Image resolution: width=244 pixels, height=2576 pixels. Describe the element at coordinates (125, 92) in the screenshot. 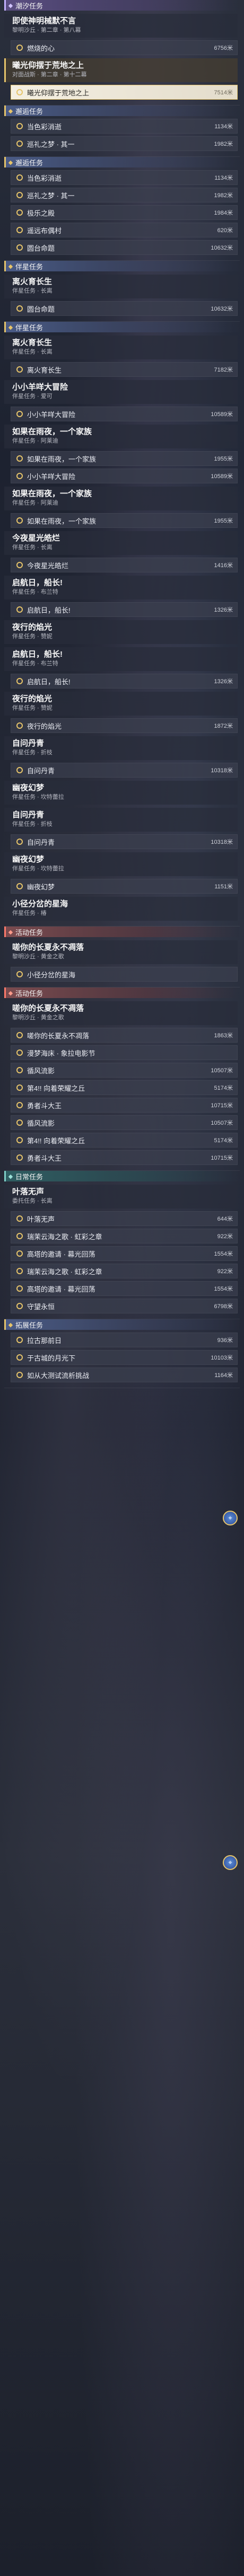

I see `quest-step: 曦光仰摆于荒地之上 7514米` at that location.